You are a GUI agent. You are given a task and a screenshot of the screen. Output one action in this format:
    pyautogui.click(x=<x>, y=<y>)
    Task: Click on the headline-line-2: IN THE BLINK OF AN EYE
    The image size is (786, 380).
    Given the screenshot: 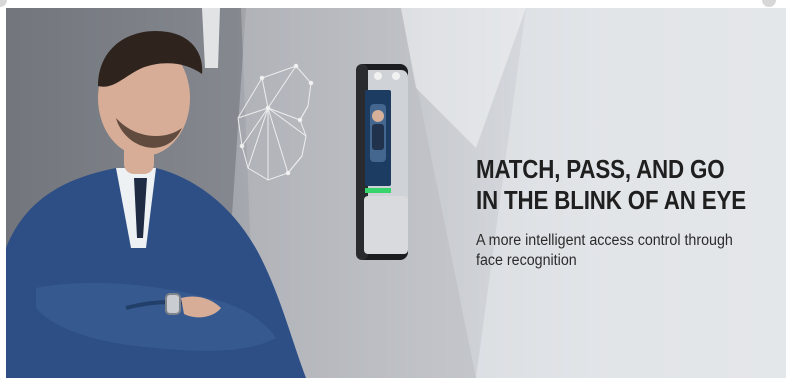 What is the action you would take?
    pyautogui.click(x=611, y=200)
    